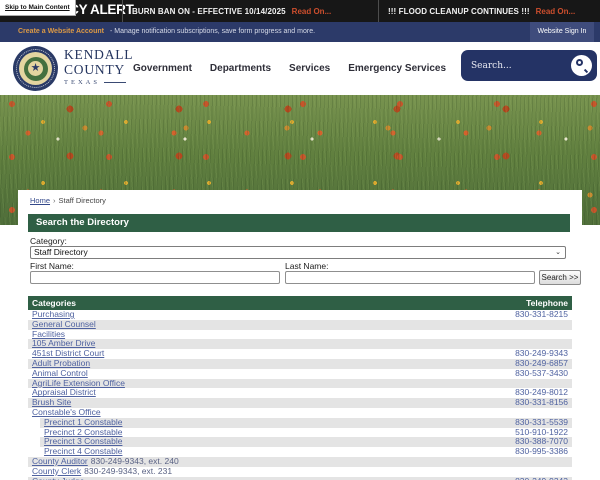 The width and height of the screenshot is (600, 480). What do you see at coordinates (61, 252) in the screenshot?
I see `category-selected-value: Staff Directory` at bounding box center [61, 252].